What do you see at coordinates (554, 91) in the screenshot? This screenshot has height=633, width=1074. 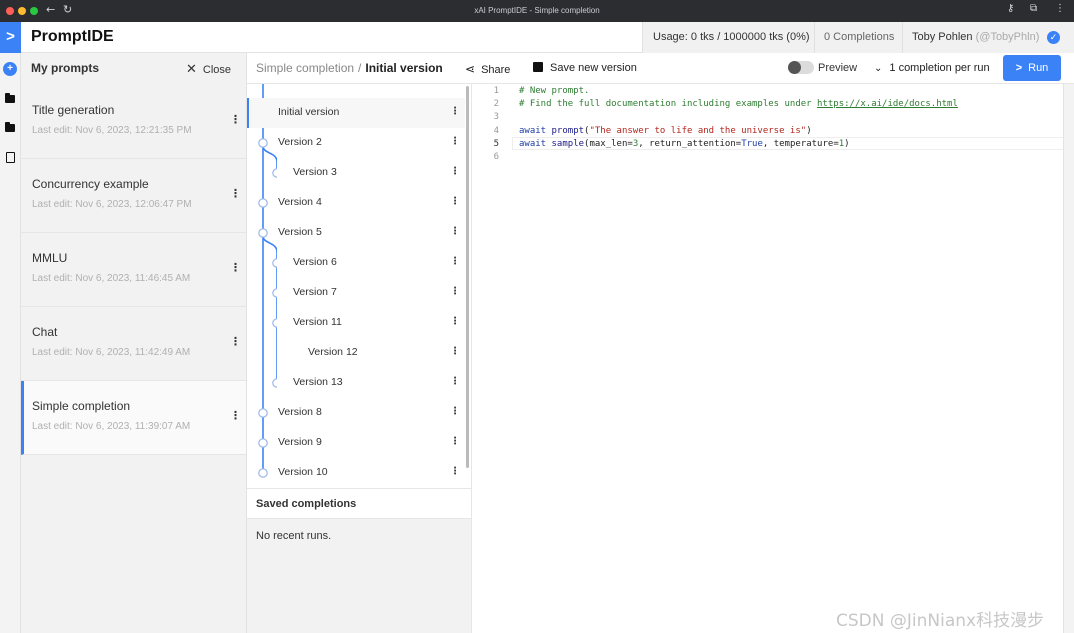 I see `code-line-1: # New prompt.` at bounding box center [554, 91].